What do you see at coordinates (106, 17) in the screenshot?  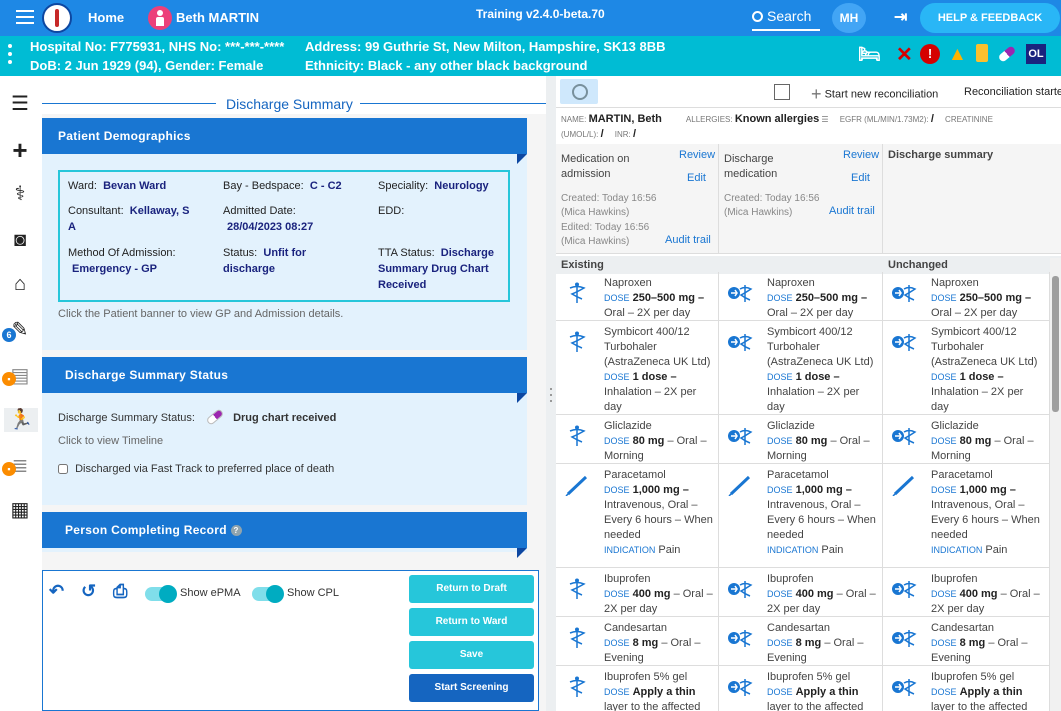 I see `home-link: Home` at bounding box center [106, 17].